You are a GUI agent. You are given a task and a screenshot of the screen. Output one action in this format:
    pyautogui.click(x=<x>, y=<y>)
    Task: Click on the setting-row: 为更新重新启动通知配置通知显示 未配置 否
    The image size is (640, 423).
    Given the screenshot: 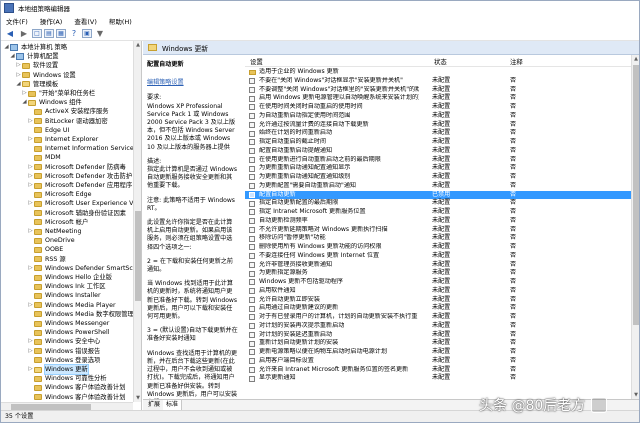 What is the action you would take?
    pyautogui.click(x=442, y=168)
    